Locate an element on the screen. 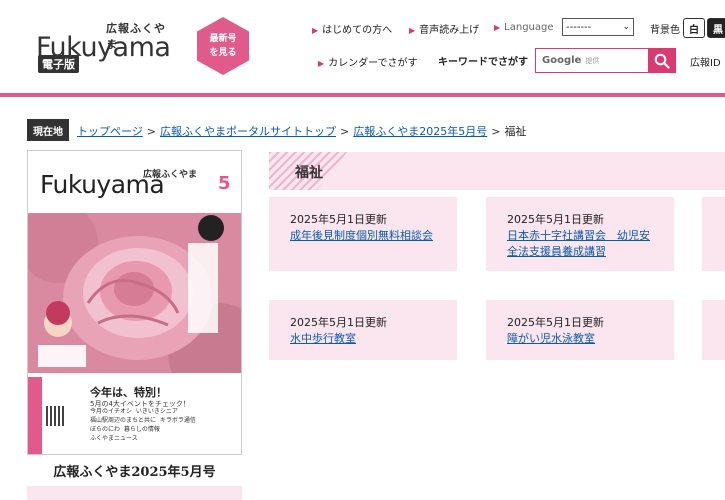  article-card: 2025年5月1日更新 障がい児水泳教室 is located at coordinates (580, 330).